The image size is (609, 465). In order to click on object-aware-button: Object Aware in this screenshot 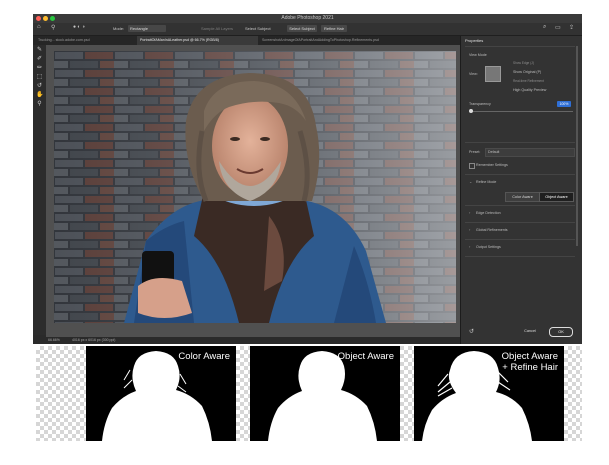, I will do `click(556, 197)`.